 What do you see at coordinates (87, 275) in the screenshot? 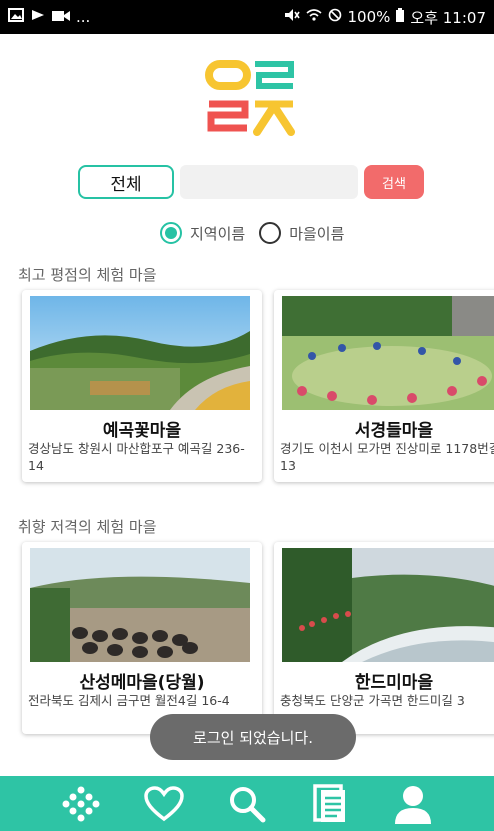
I see `section-title-top-rated: 최고 평점의 체험 마을` at bounding box center [87, 275].